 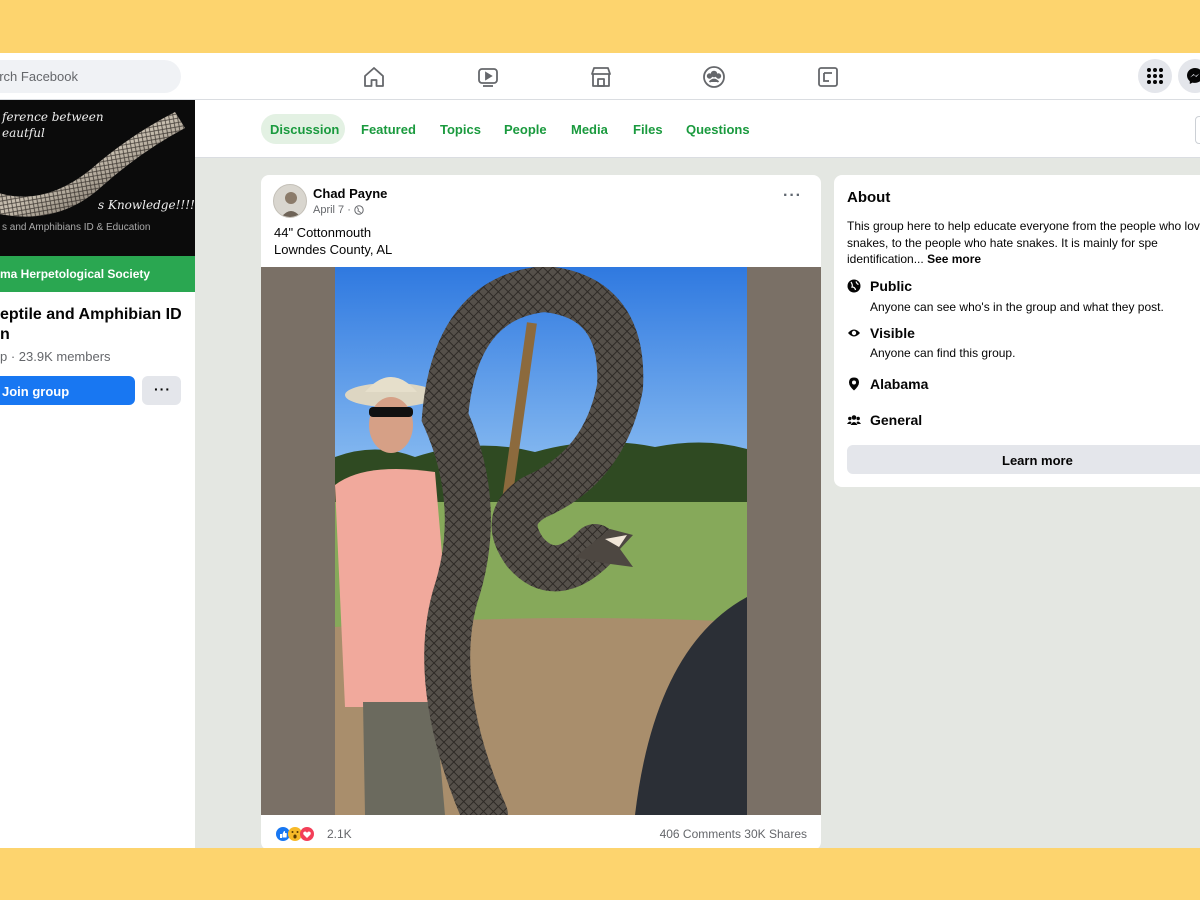 What do you see at coordinates (90, 76) in the screenshot?
I see `search-input: arch Facebook` at bounding box center [90, 76].